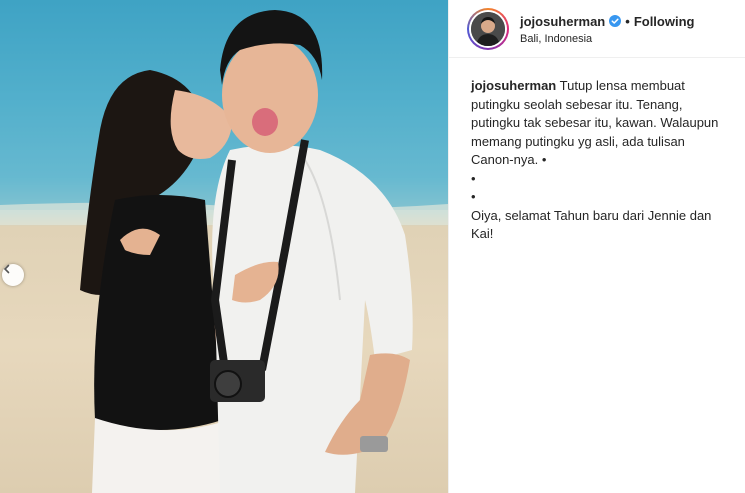  Describe the element at coordinates (562, 21) in the screenshot. I see `username-link: jojosuherman` at that location.